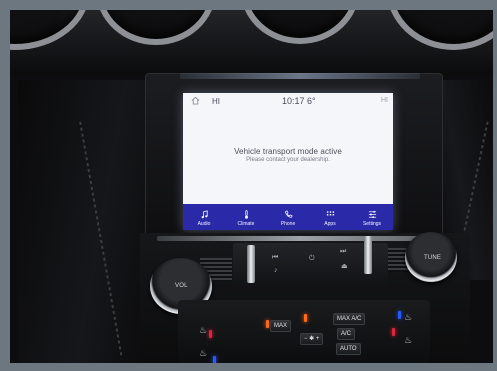 The height and width of the screenshot is (371, 497). Describe the element at coordinates (203, 353) in the screenshot. I see `cooled-seat-left-icon: ♨` at that location.